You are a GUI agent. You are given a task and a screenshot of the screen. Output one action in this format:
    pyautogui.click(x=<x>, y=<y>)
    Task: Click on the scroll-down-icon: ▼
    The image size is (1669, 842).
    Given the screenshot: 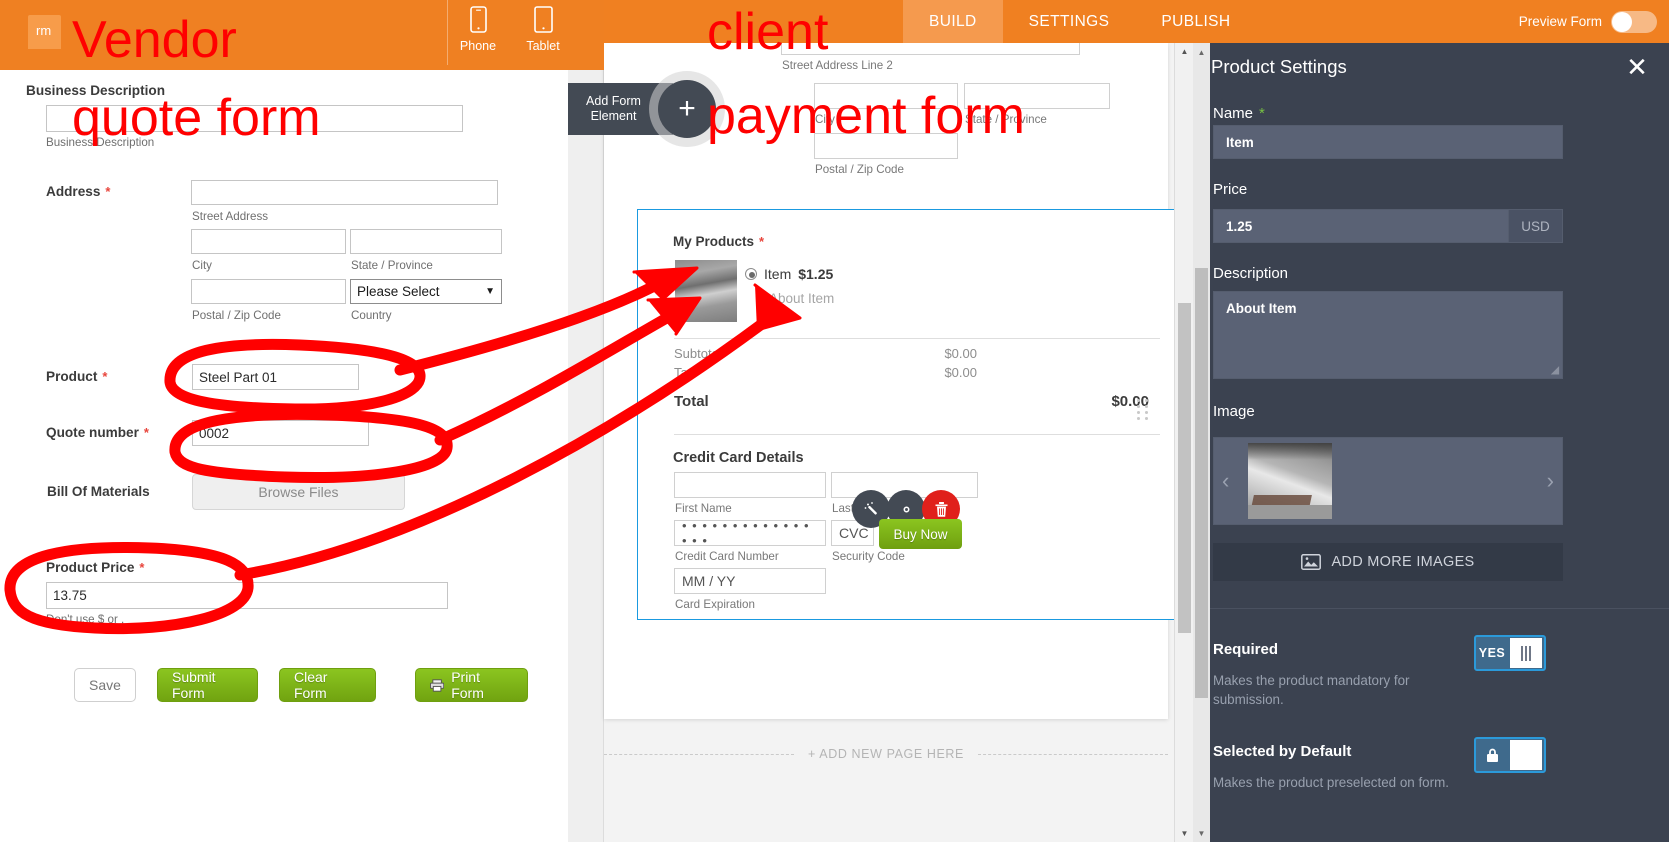 What is the action you would take?
    pyautogui.click(x=1184, y=833)
    